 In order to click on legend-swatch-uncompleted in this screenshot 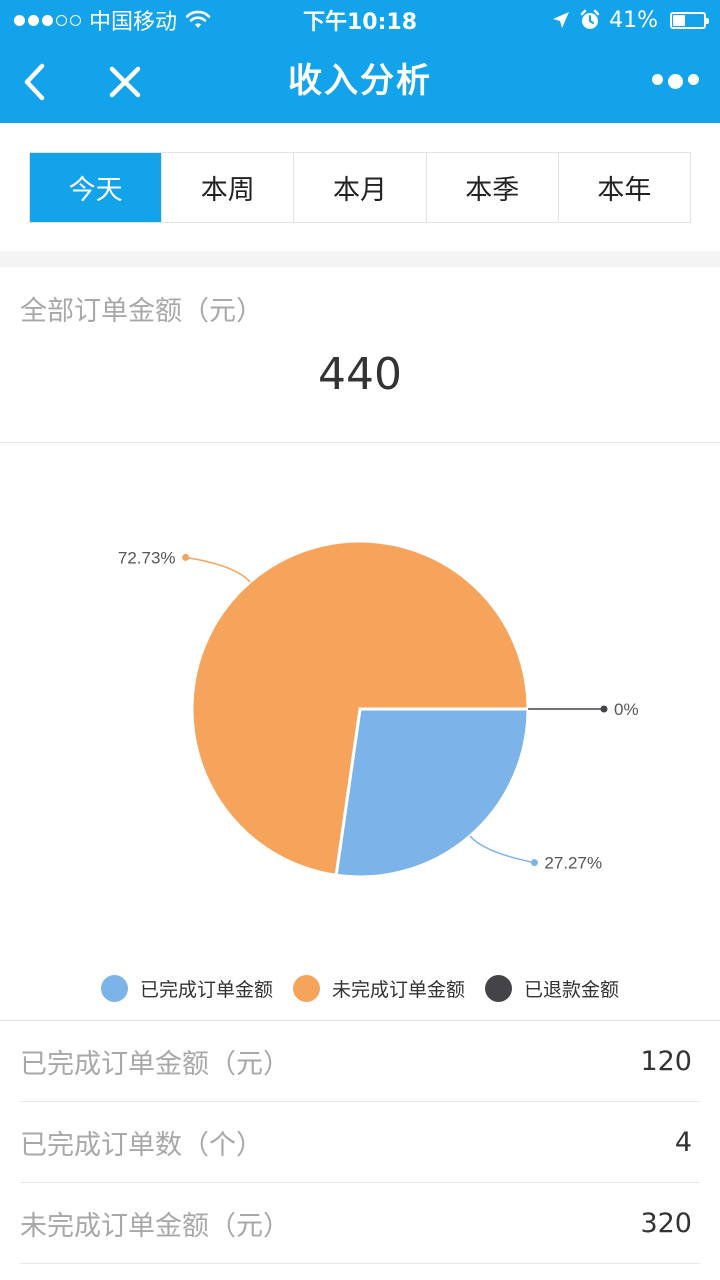, I will do `click(306, 988)`.